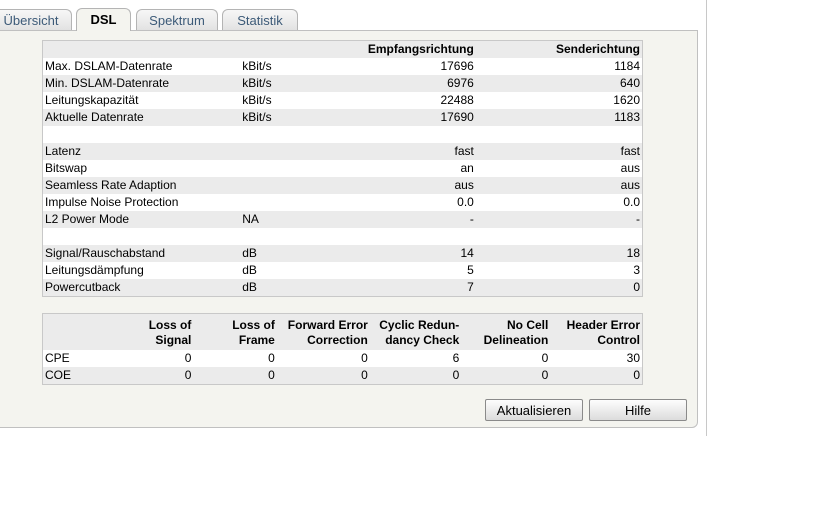 The height and width of the screenshot is (525, 840). Describe the element at coordinates (559, 288) in the screenshot. I see `row-sende: 0` at that location.